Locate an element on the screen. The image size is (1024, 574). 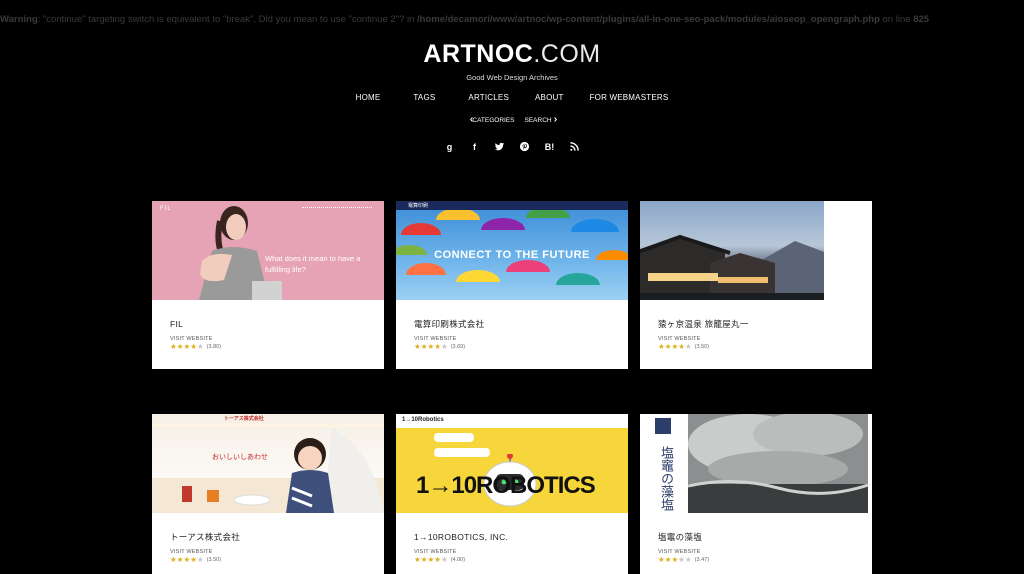
star-rating: ★ ★ ★ ★ ★ (3.47) is located at coordinates (765, 560).